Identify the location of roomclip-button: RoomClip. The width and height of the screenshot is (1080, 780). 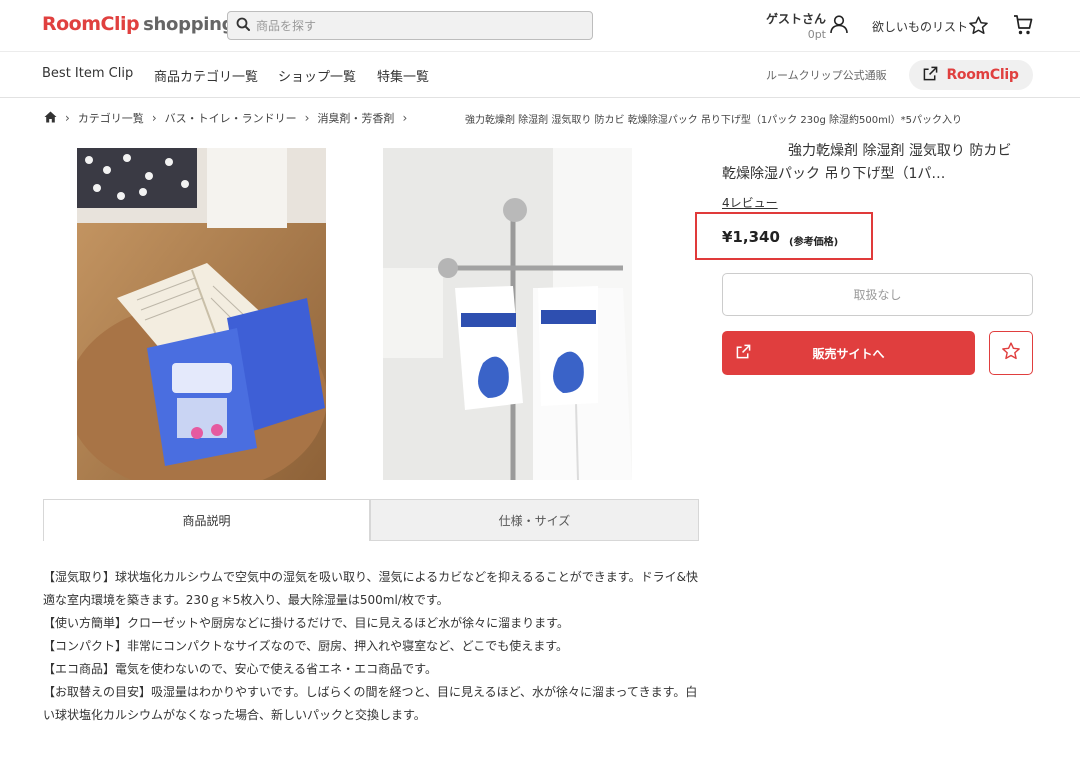
(971, 75).